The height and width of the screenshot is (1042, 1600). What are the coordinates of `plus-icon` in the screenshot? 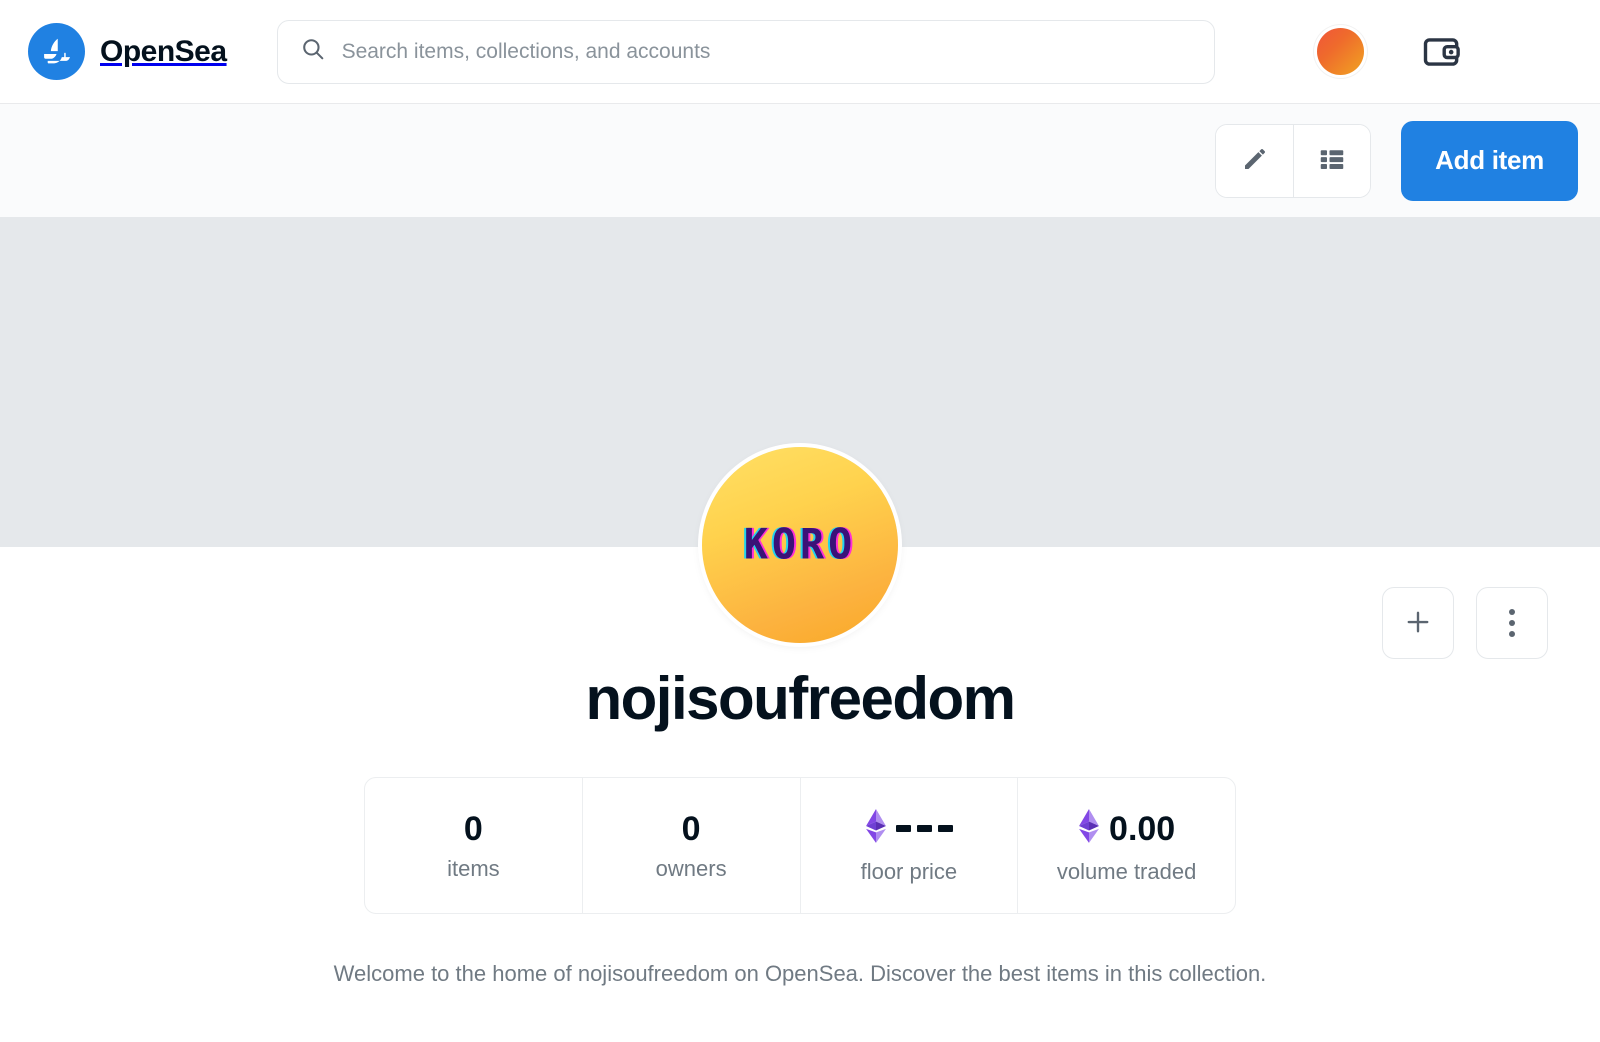 It's located at (1418, 623).